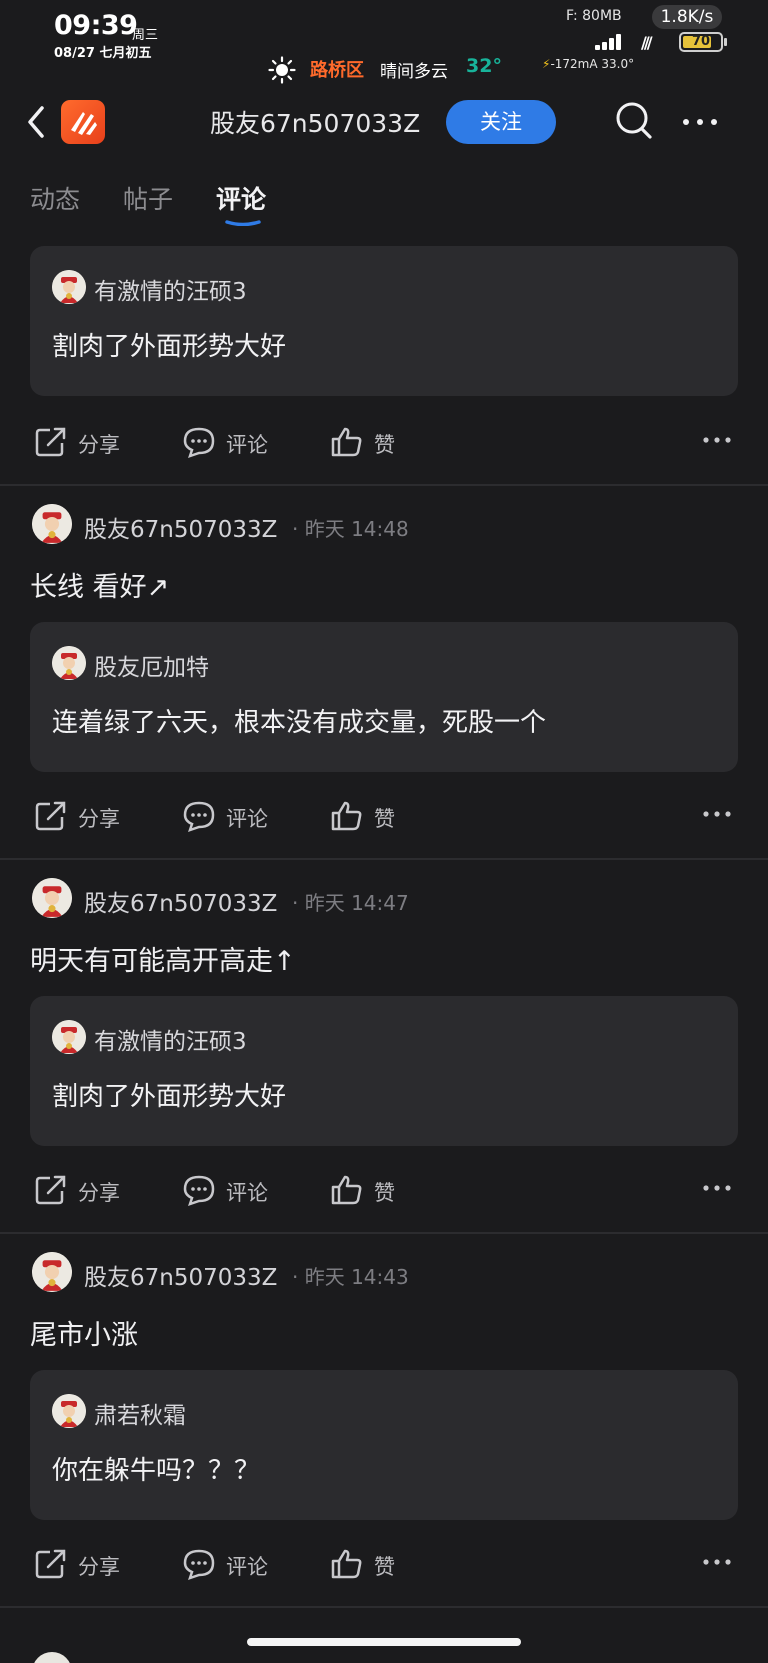 The image size is (768, 1663). What do you see at coordinates (609, 42) in the screenshot?
I see `signal-icon` at bounding box center [609, 42].